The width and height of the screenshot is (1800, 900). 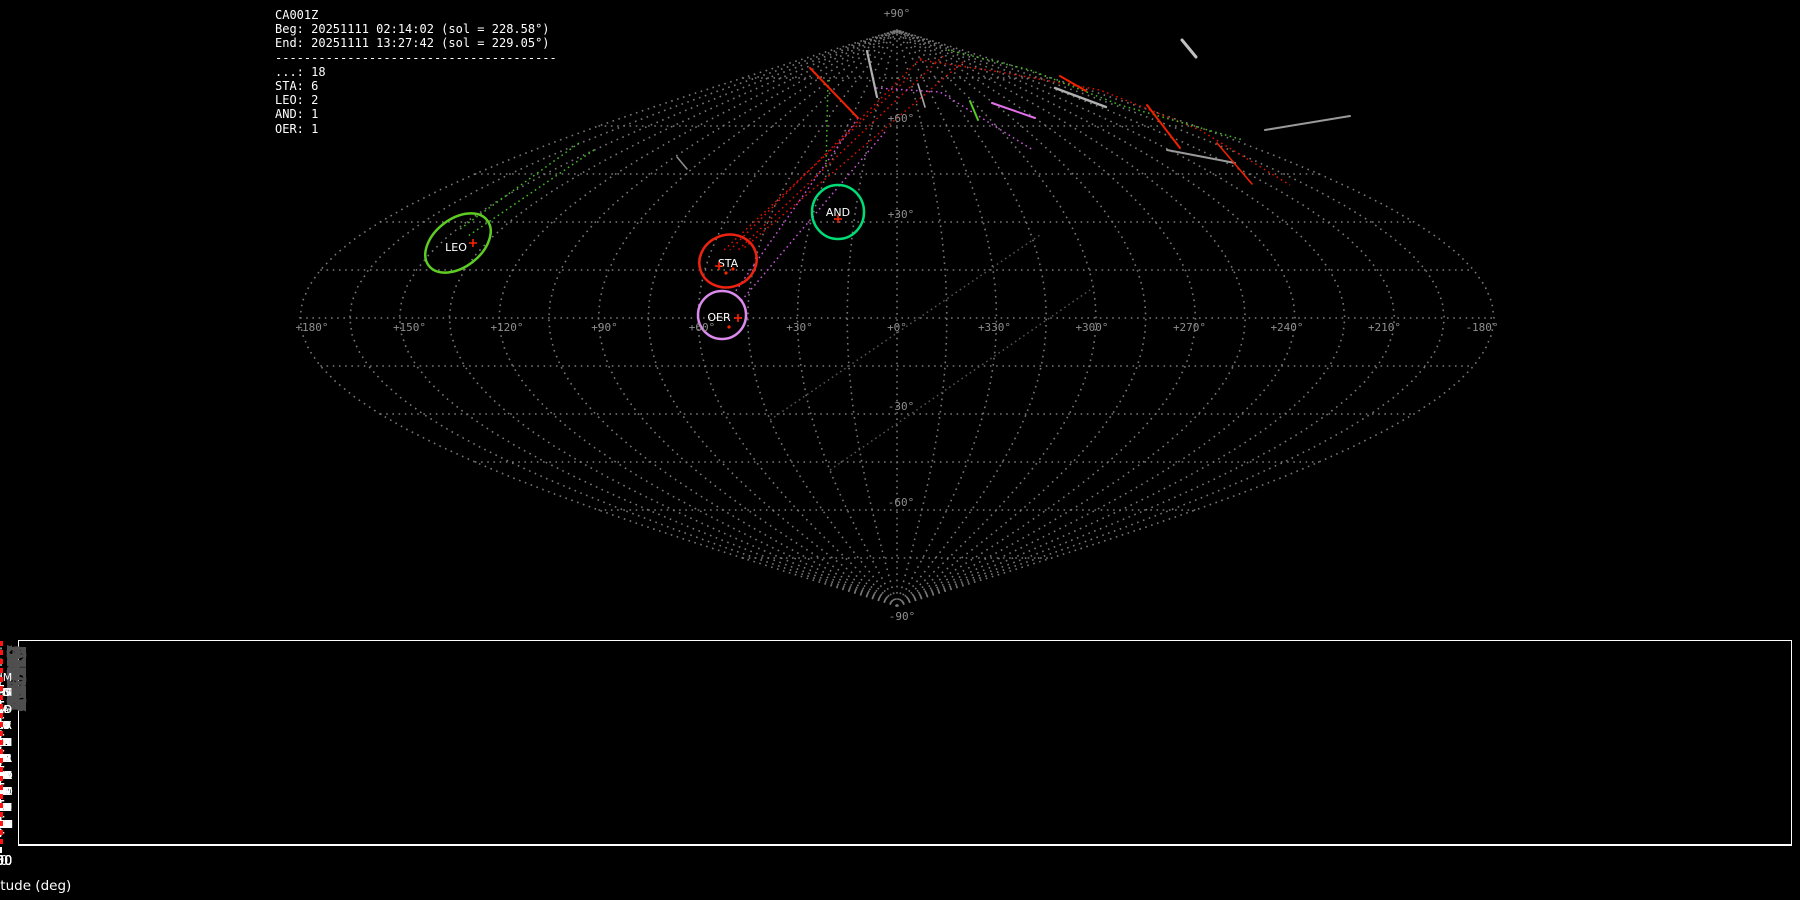 What do you see at coordinates (1481, 327) in the screenshot?
I see `longitude-label: -180°` at bounding box center [1481, 327].